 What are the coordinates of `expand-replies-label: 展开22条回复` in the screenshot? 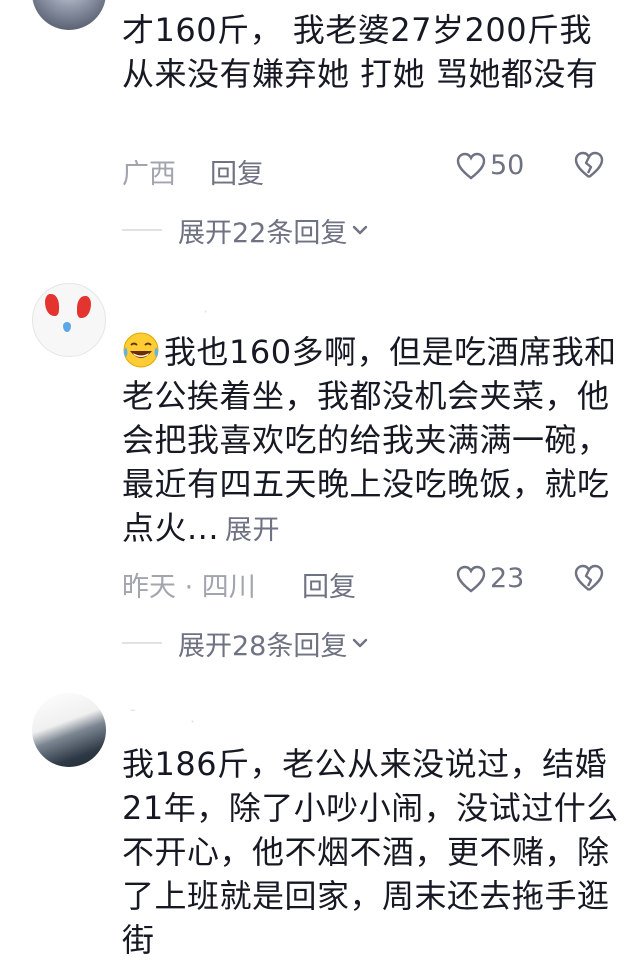 It's located at (263, 233).